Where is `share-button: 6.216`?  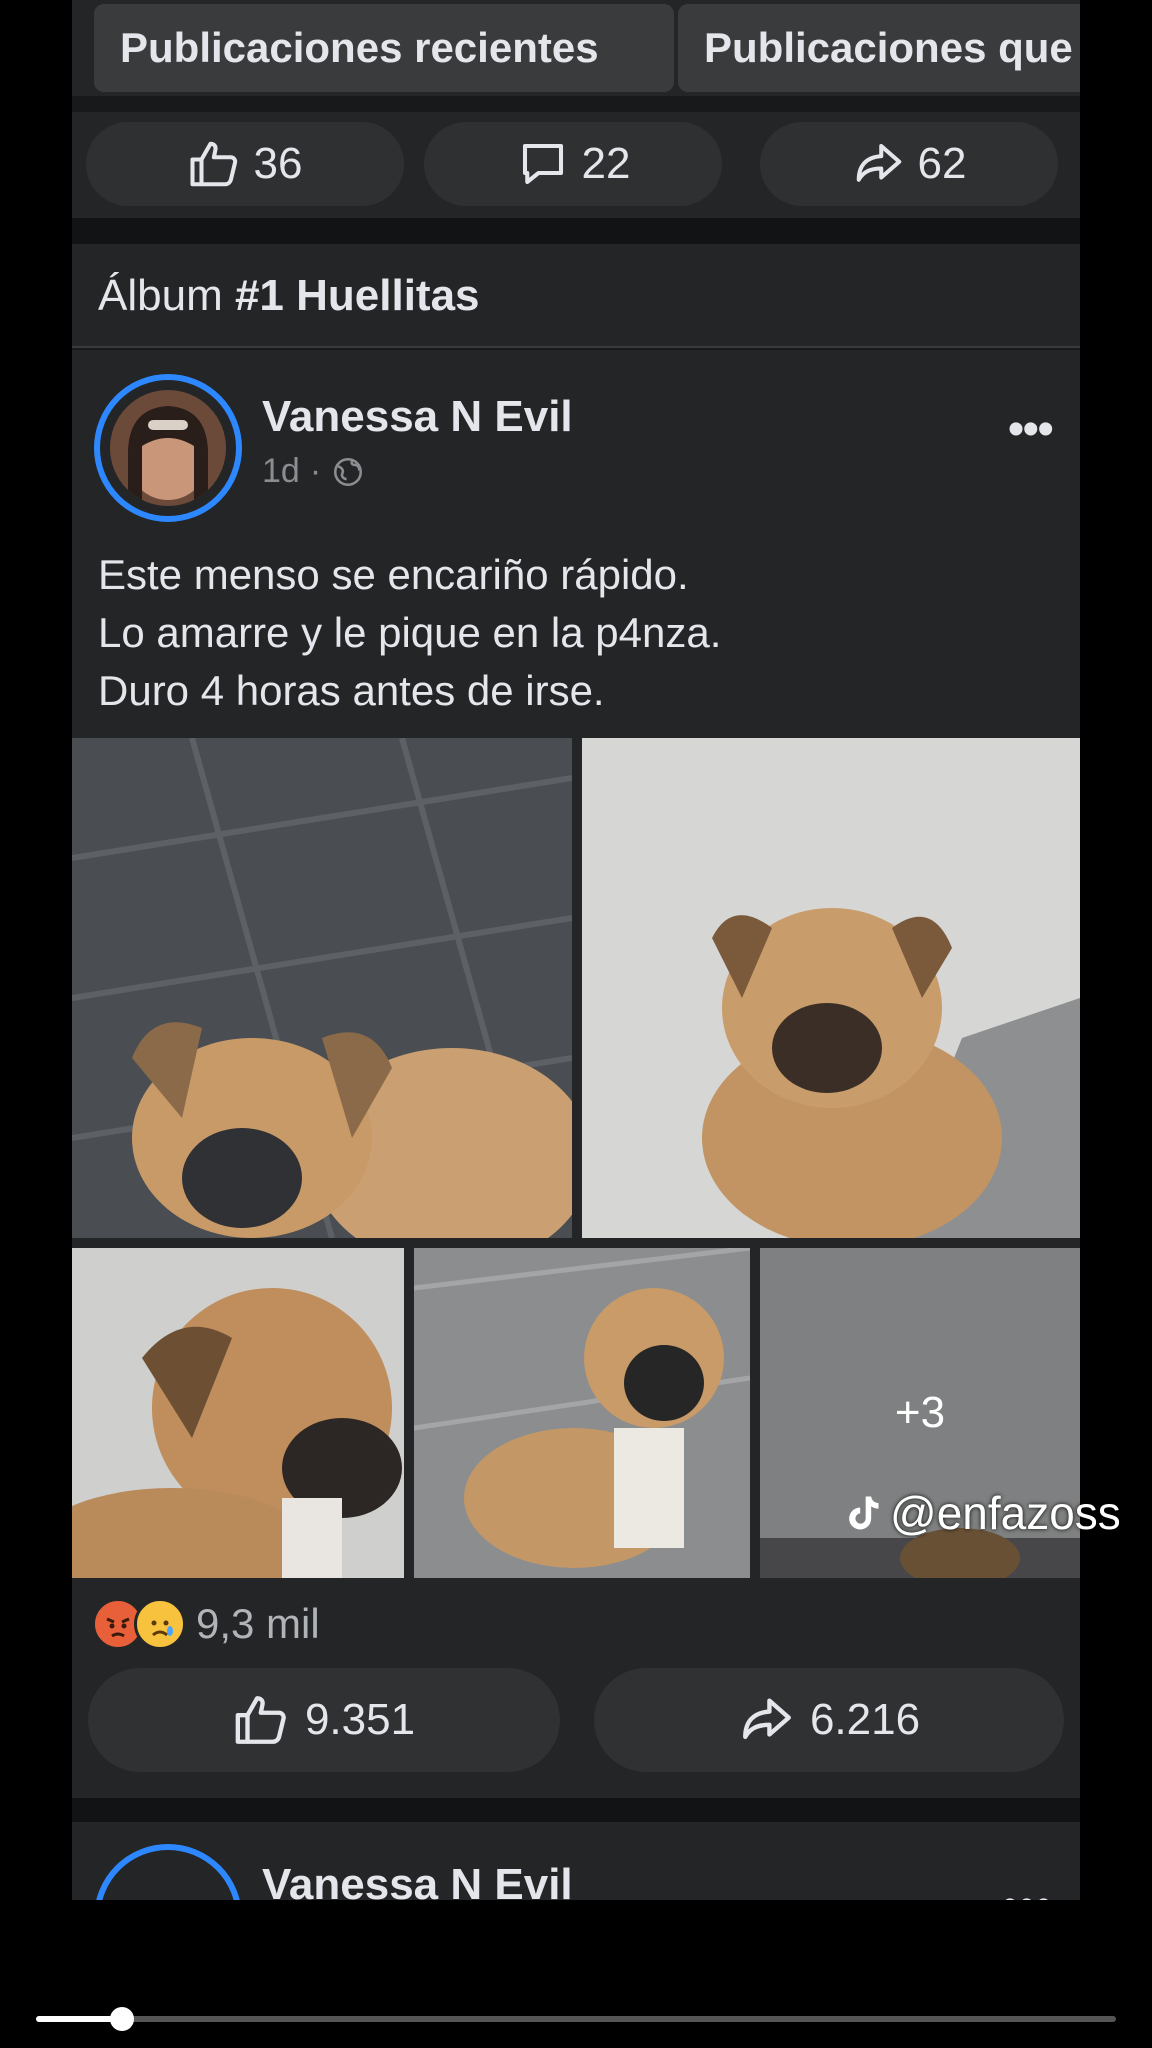
share-button: 6.216 is located at coordinates (829, 1720).